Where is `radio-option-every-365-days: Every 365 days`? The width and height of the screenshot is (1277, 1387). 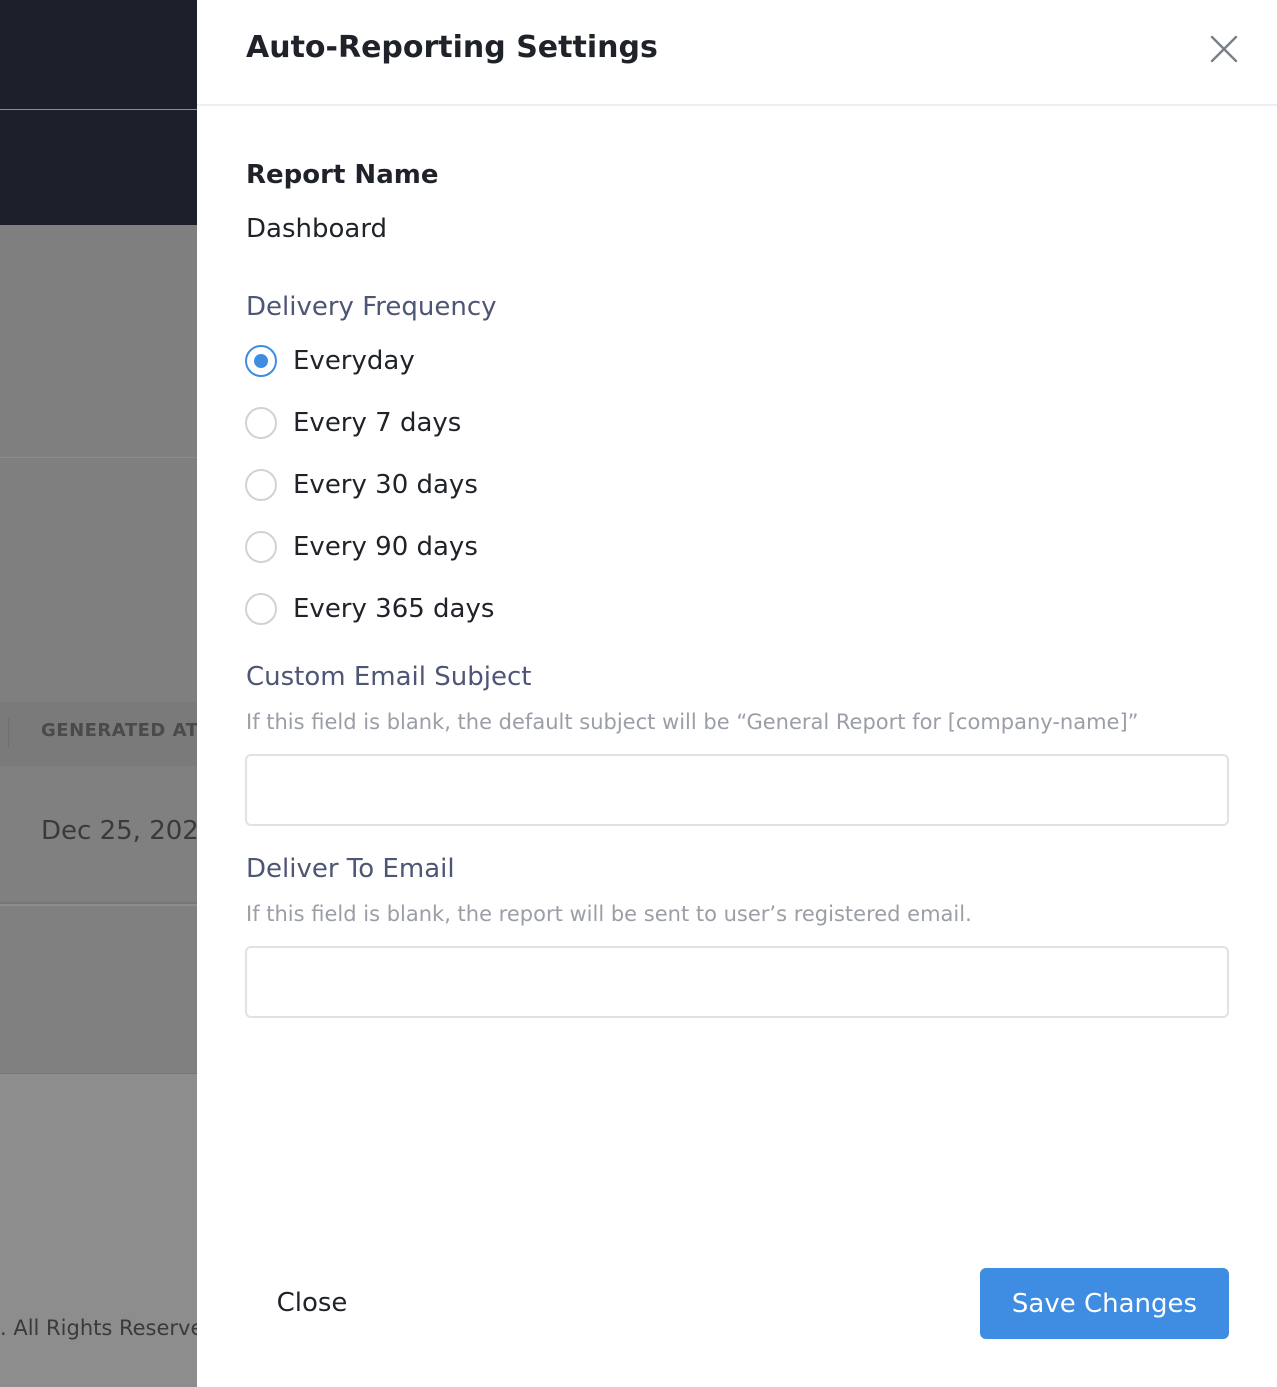
radio-option-every-365-days: Every 365 days is located at coordinates (369, 609).